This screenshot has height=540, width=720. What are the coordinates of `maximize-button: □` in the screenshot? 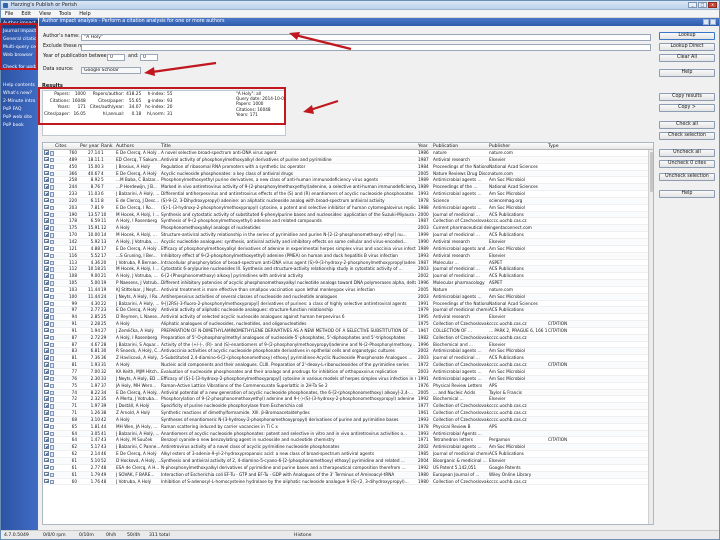 It's located at (702, 5).